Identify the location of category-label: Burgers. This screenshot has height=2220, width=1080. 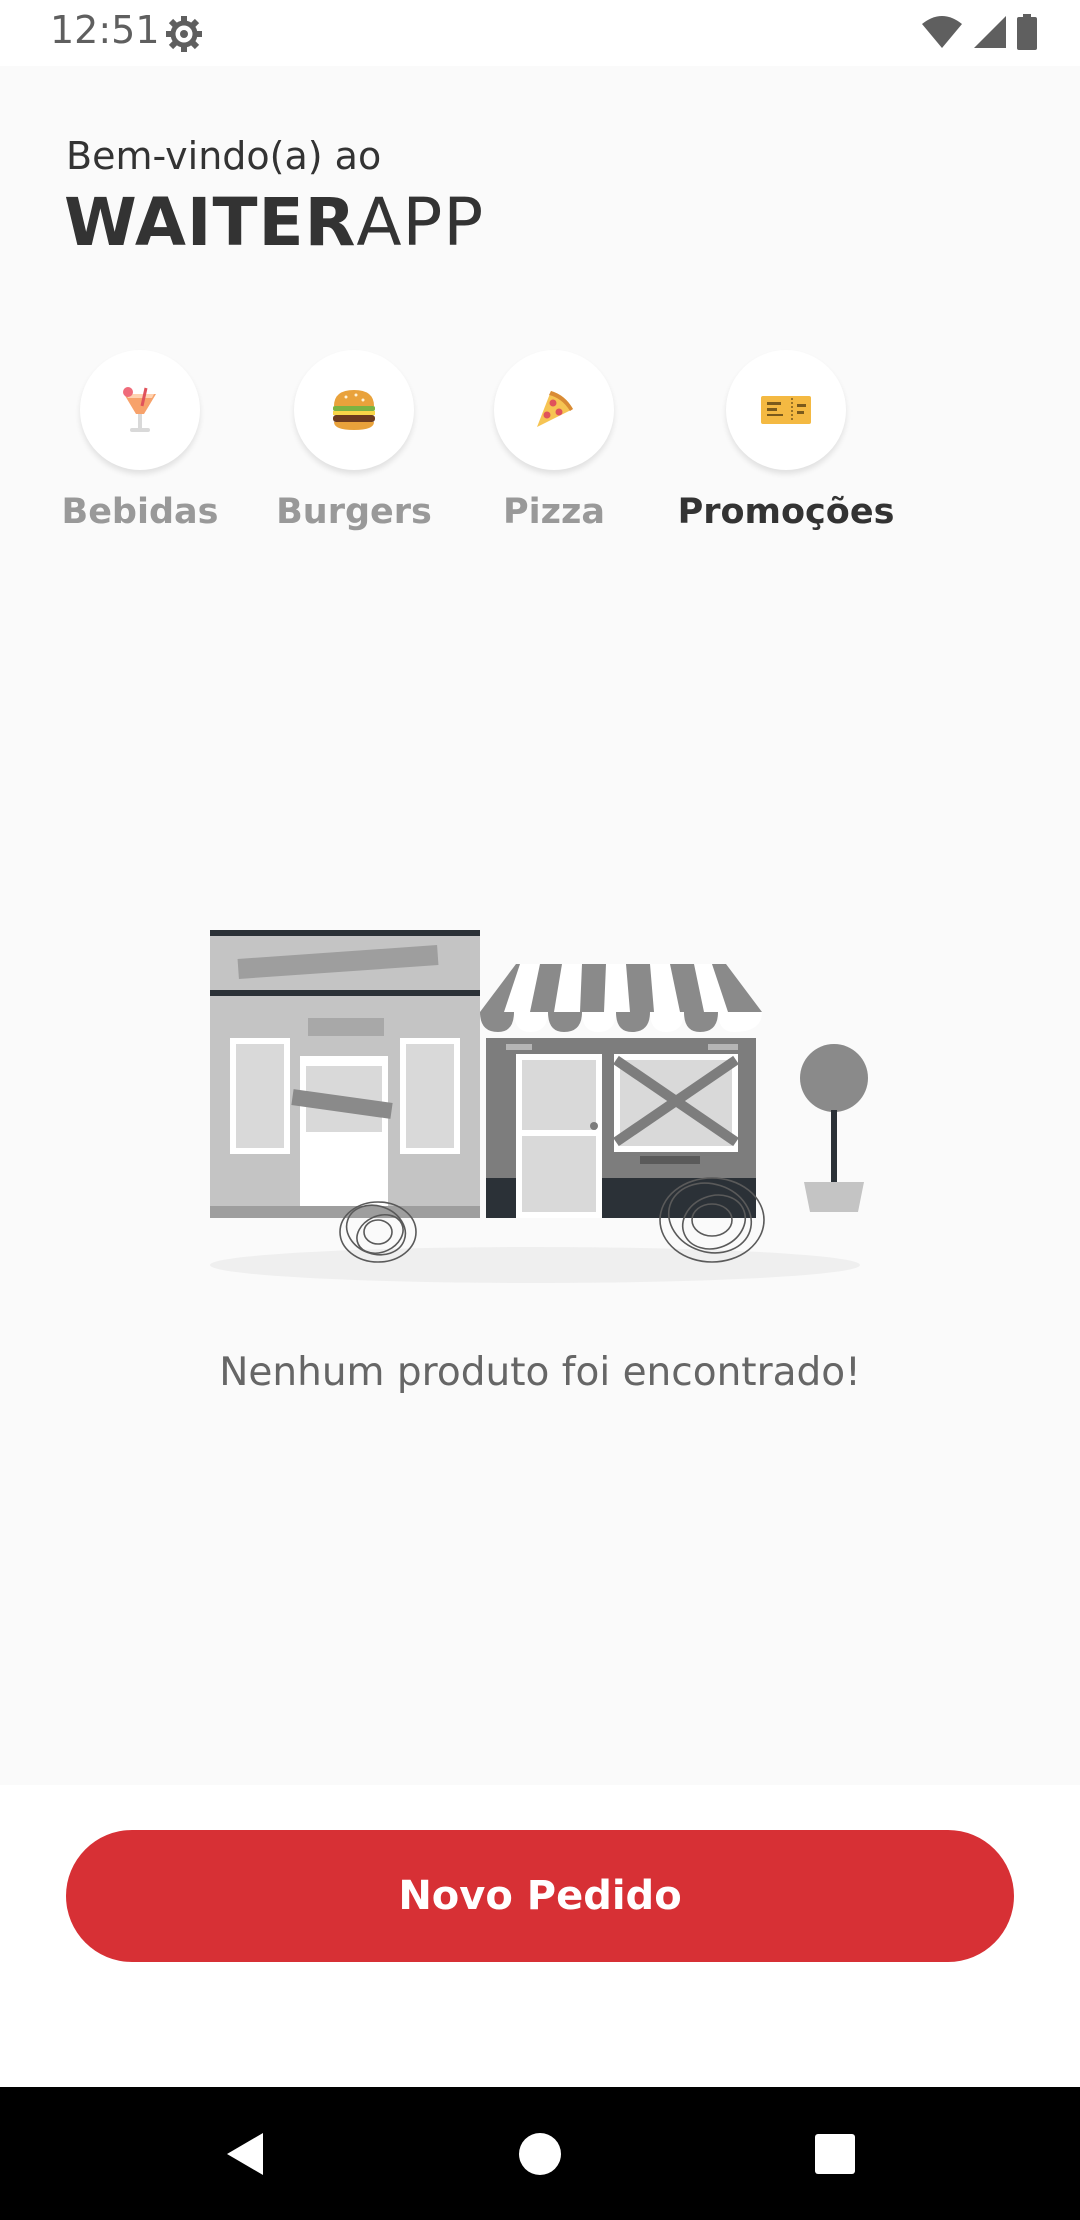
(354, 512).